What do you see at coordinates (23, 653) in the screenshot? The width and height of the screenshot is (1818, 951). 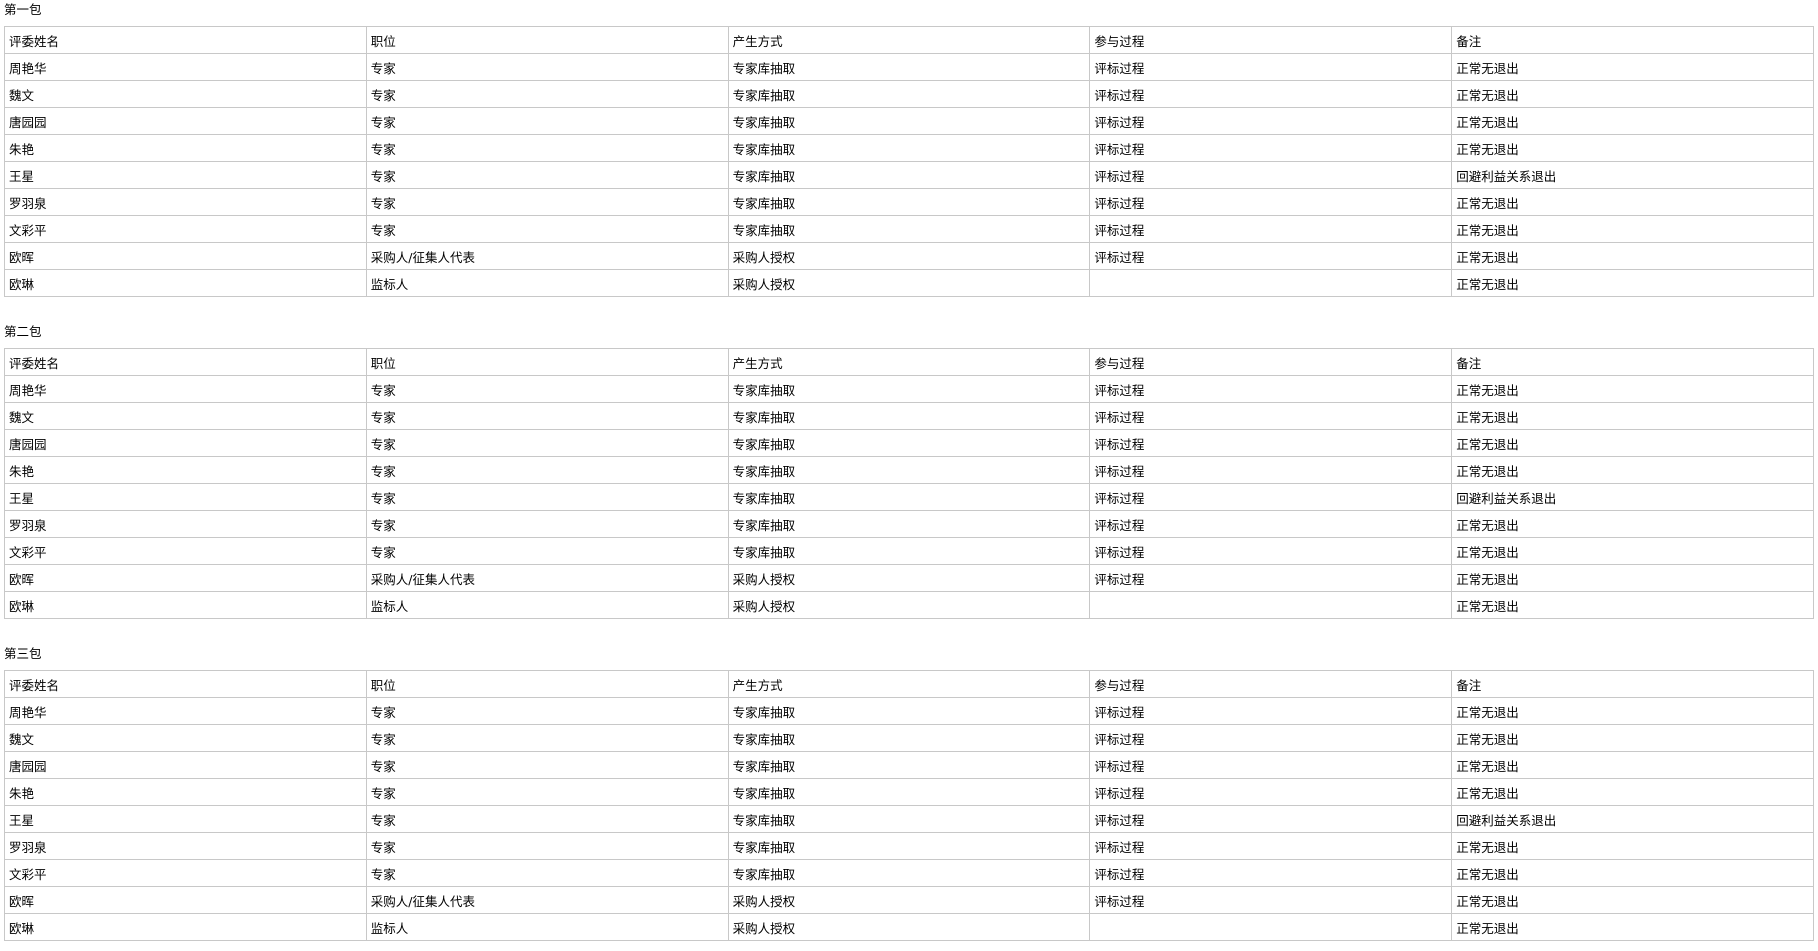 I see `package-title: 第三包` at bounding box center [23, 653].